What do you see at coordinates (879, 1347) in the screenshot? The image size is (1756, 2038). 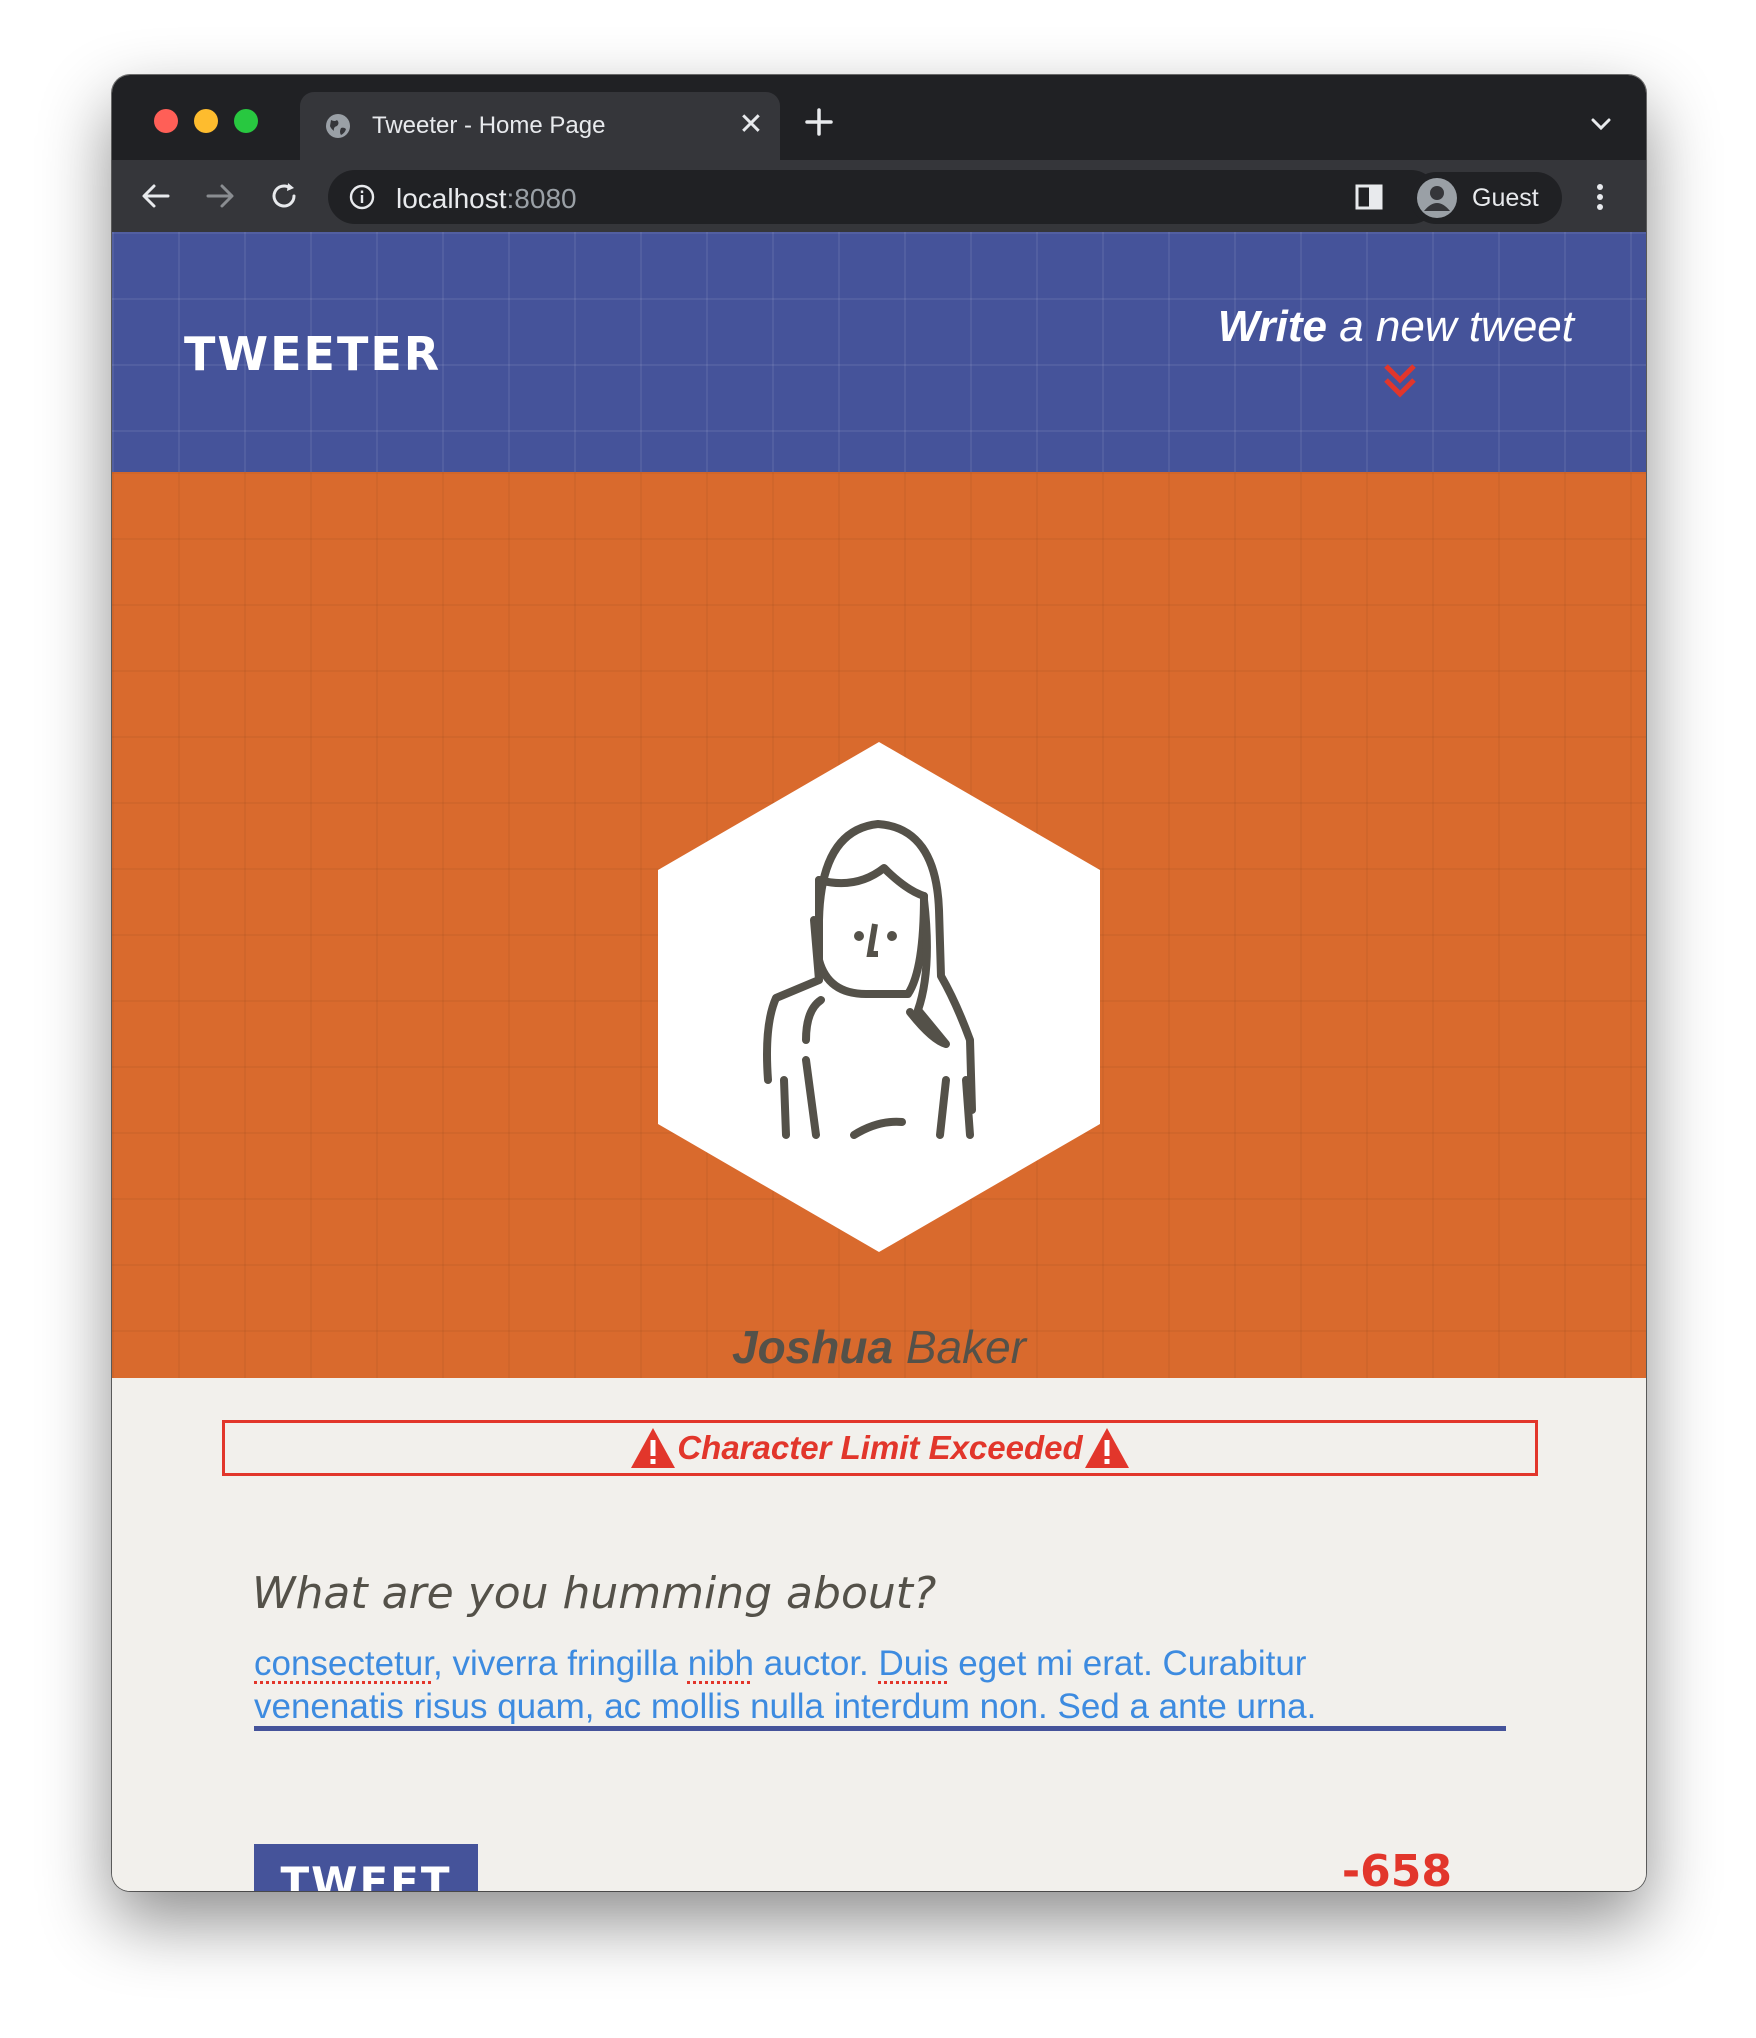 I see `user-name: Joshua Baker` at bounding box center [879, 1347].